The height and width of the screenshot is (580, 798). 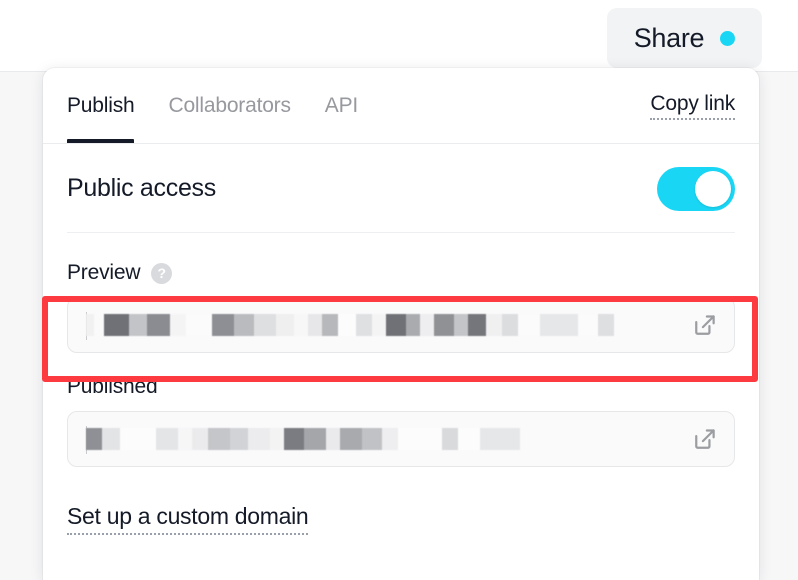 I want to click on published-url-redacted-value, so click(x=383, y=439).